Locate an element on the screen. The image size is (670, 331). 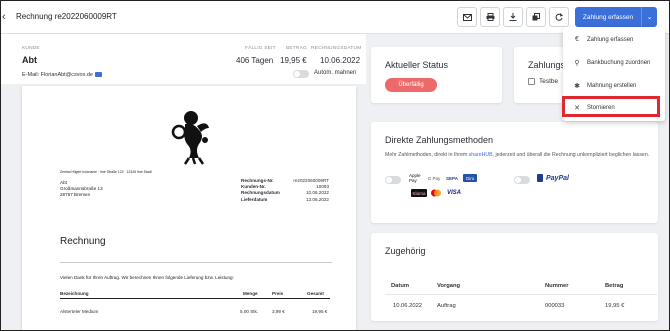
dropdown-toggle-button: ⌄ is located at coordinates (649, 17).